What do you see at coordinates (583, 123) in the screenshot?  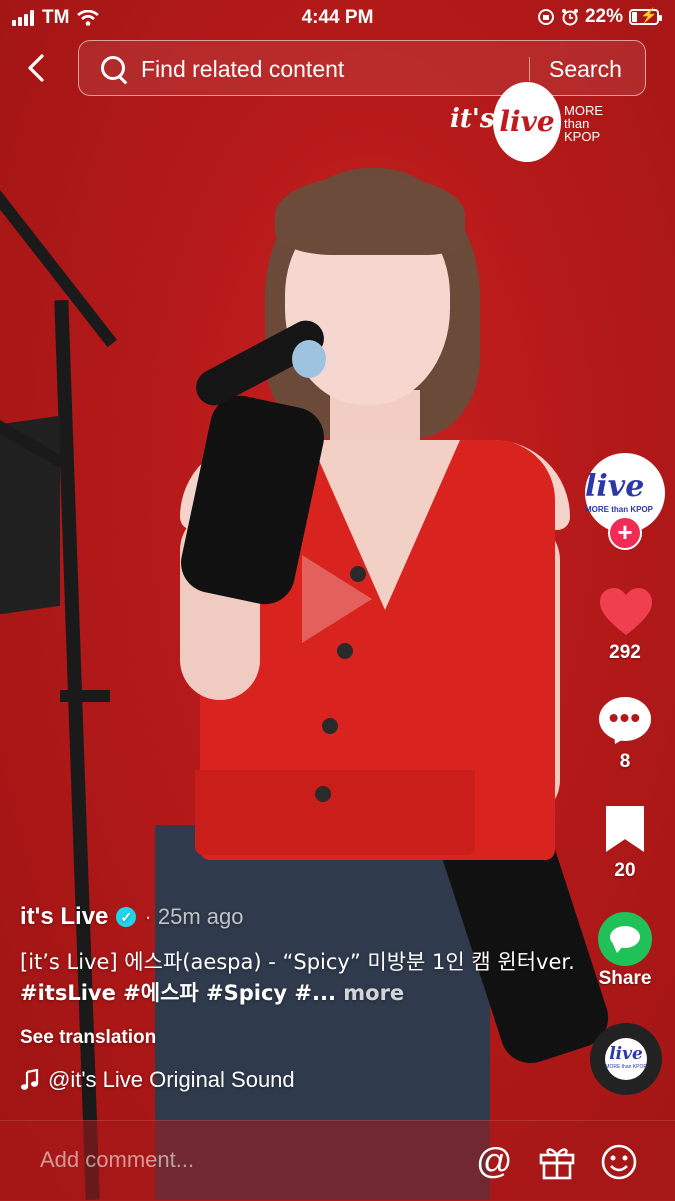 I see `watermark-tagline: MORE than KPOP` at bounding box center [583, 123].